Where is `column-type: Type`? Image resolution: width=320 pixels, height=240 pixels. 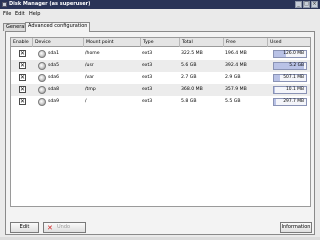 column-type: Type is located at coordinates (160, 42).